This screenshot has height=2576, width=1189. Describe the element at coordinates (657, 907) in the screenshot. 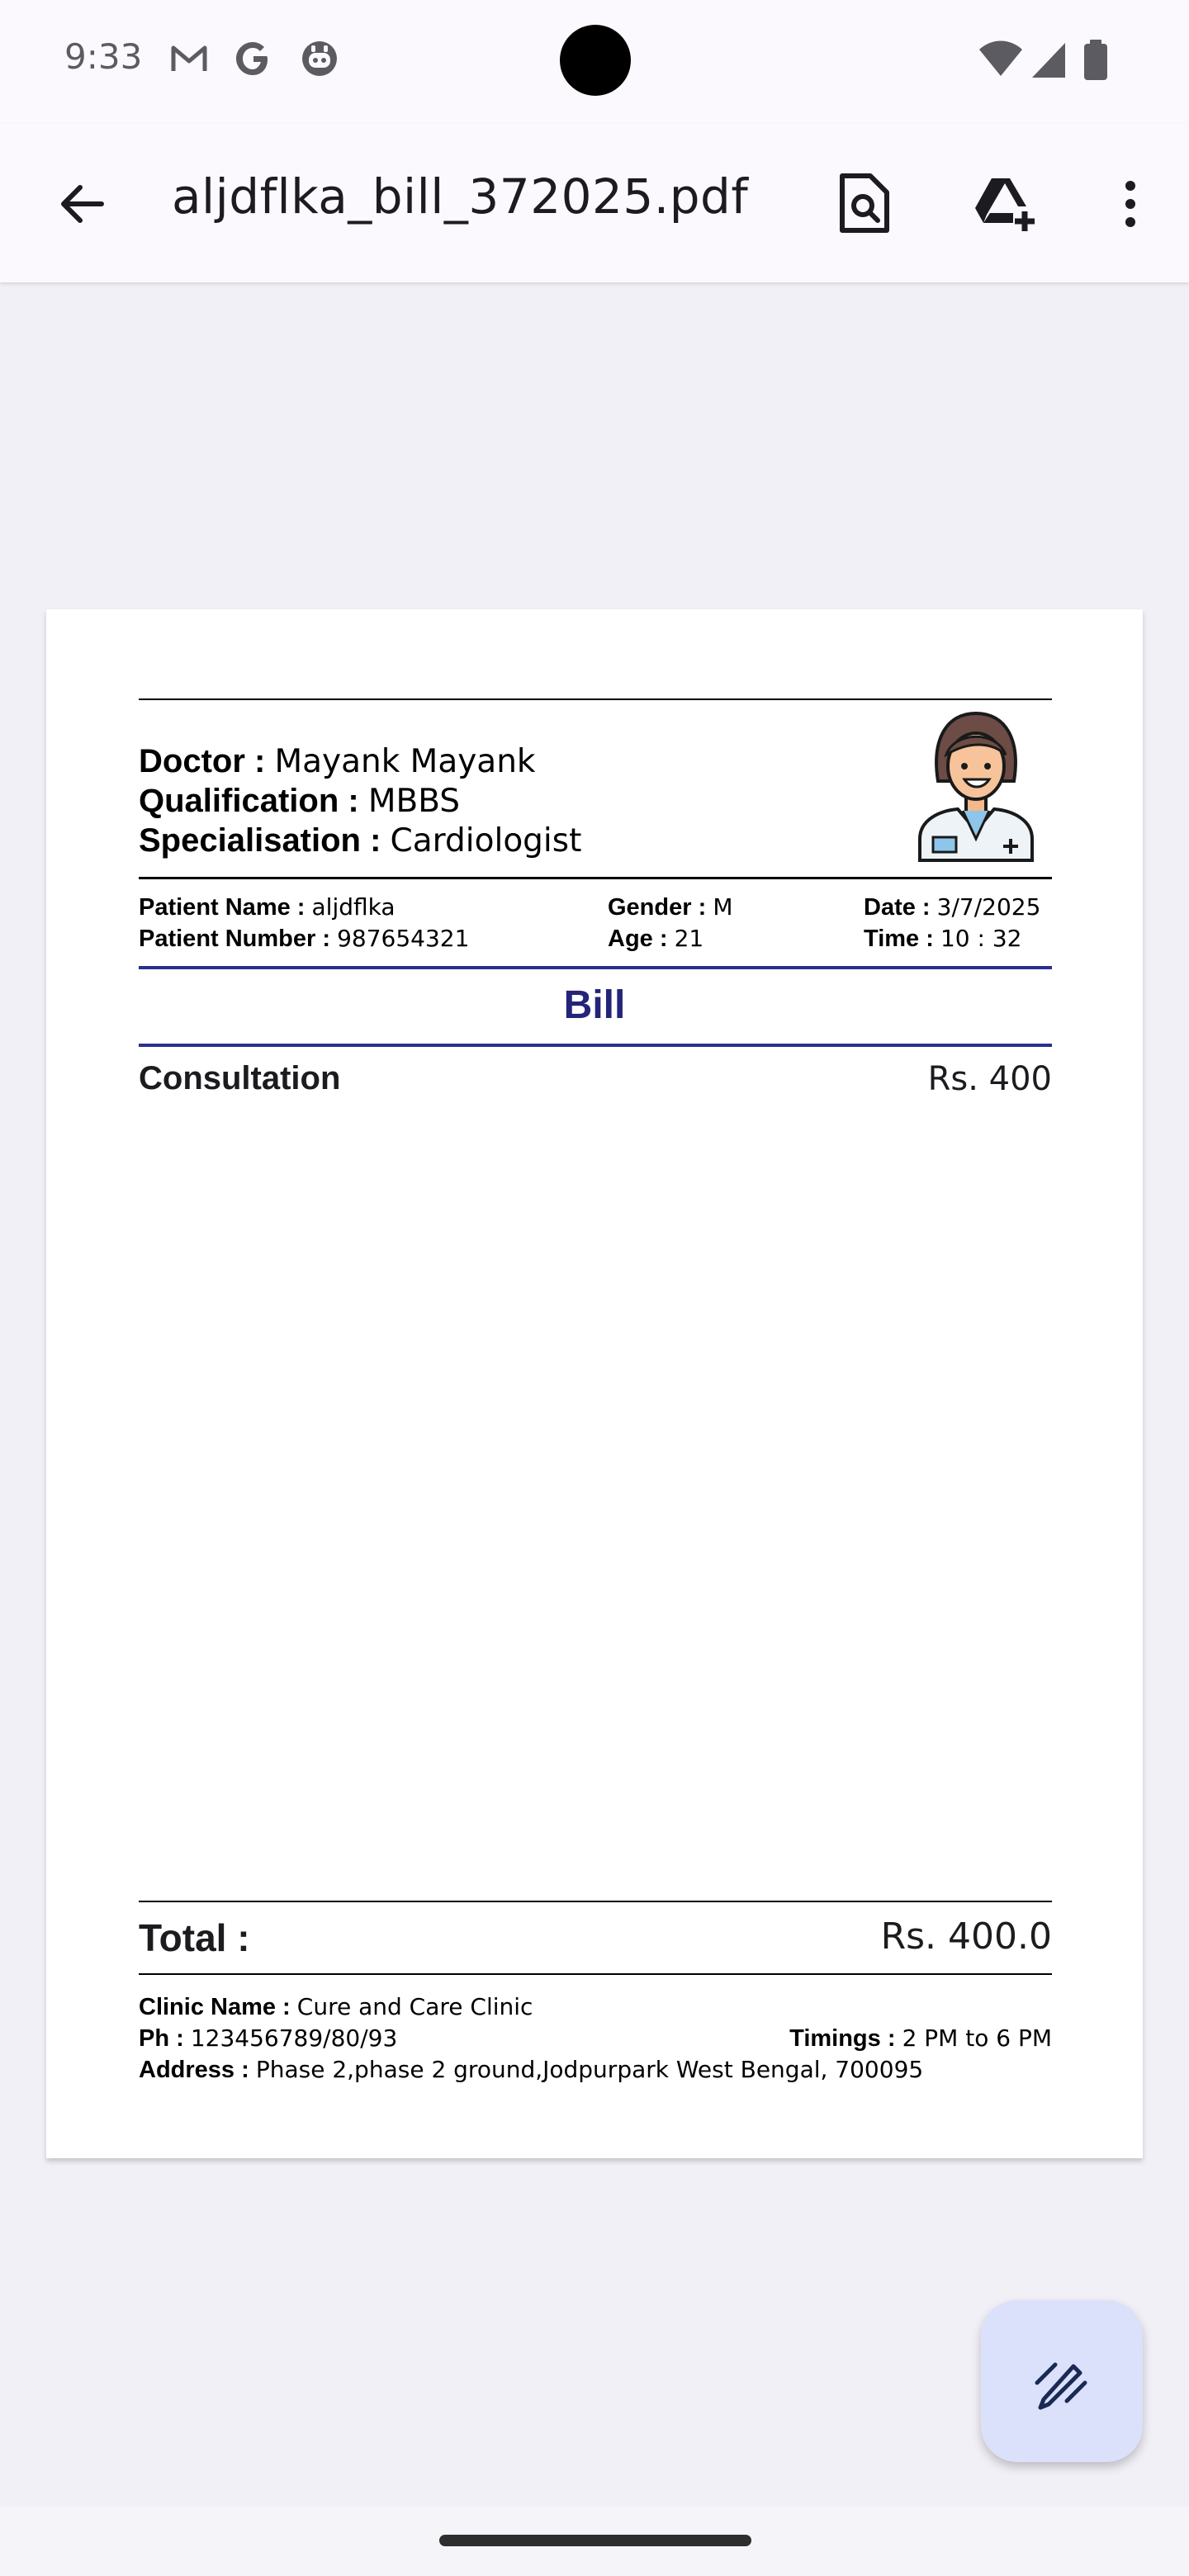

I see `gender-label: Gender :` at that location.